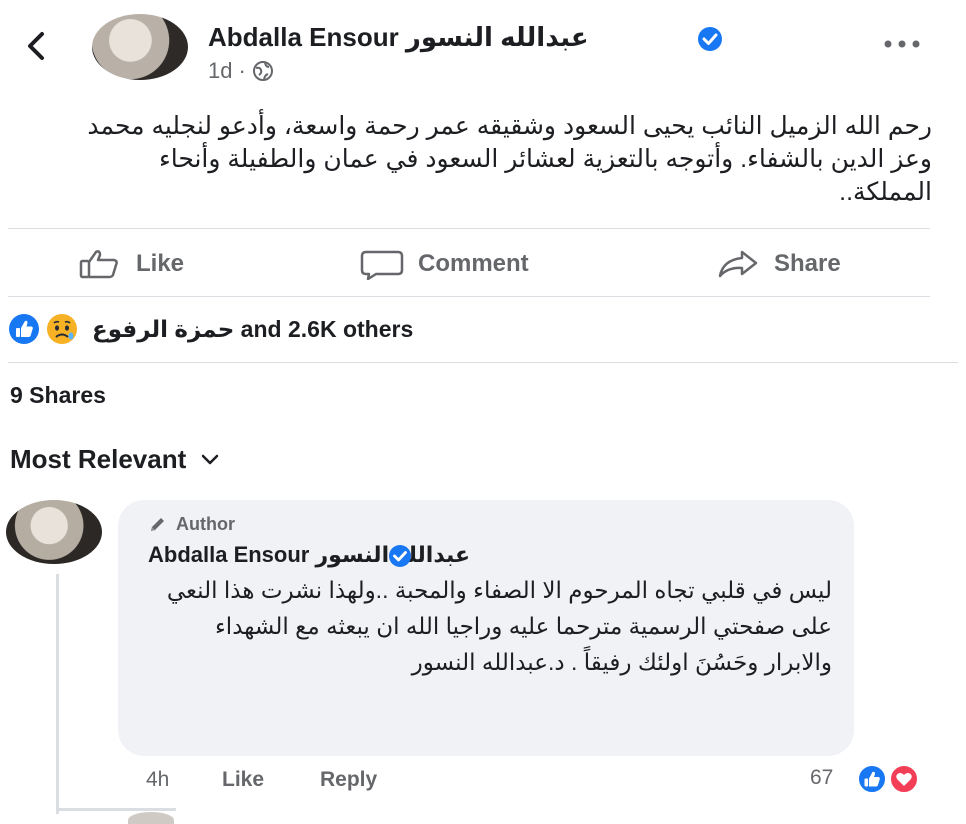  Describe the element at coordinates (738, 264) in the screenshot. I see `share-icon` at that location.